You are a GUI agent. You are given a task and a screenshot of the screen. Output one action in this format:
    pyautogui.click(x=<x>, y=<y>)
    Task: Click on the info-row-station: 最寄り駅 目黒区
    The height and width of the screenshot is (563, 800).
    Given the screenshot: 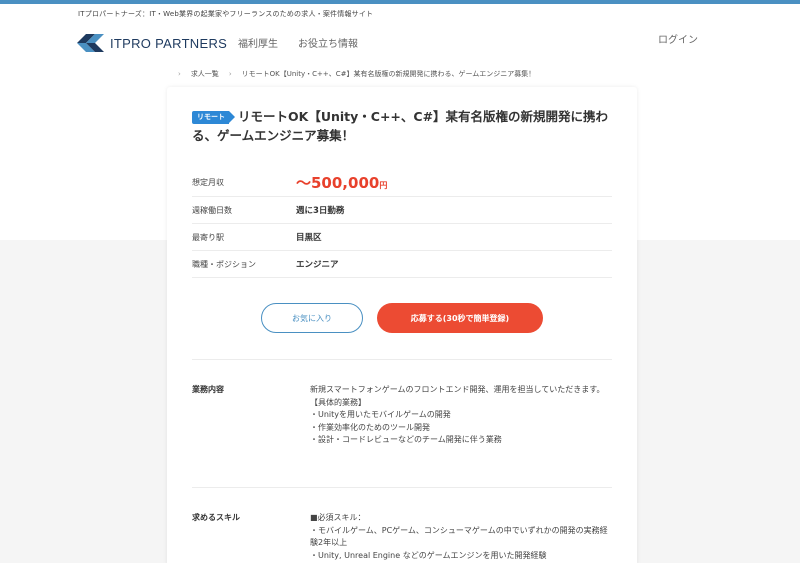 What is the action you would take?
    pyautogui.click(x=402, y=237)
    